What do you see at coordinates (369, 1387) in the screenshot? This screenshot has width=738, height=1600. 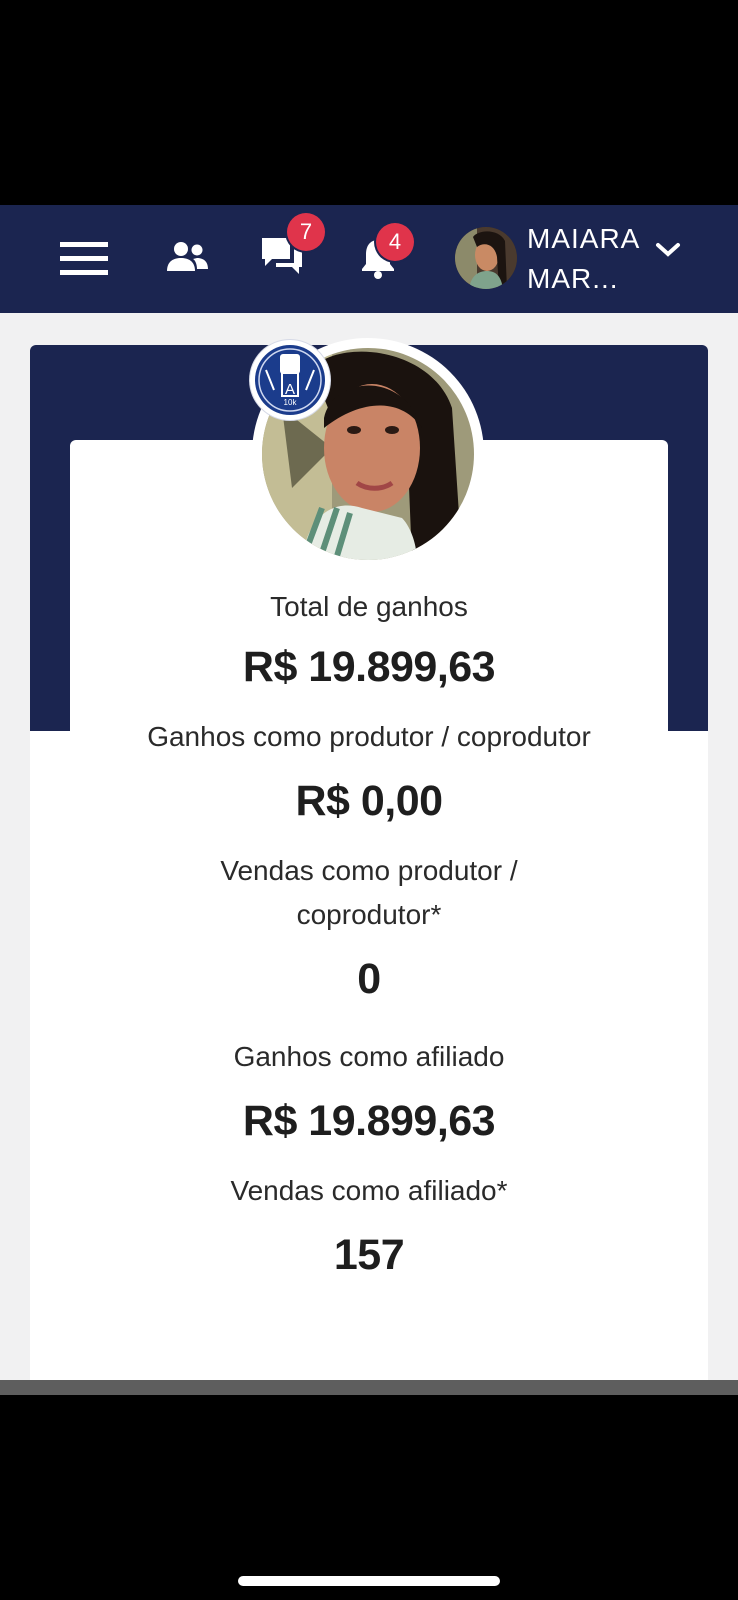 I see `bottom-scroll-strip` at bounding box center [369, 1387].